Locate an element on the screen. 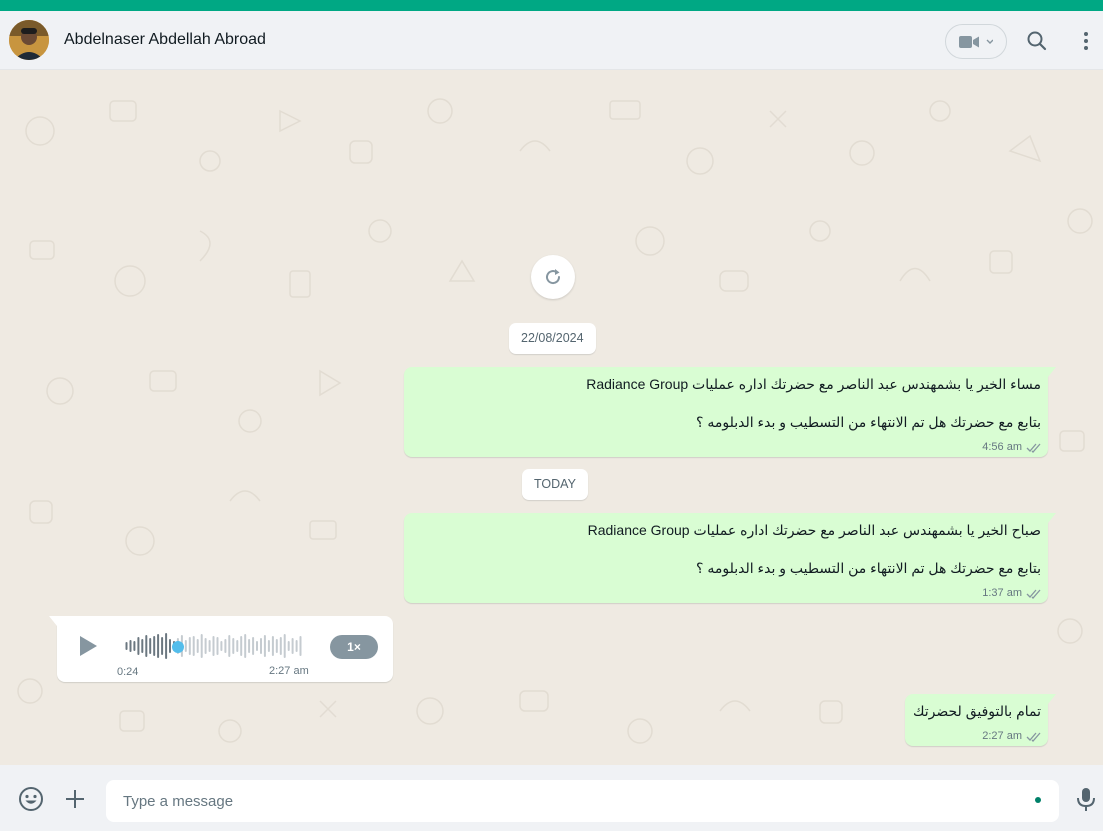 This screenshot has height=831, width=1103. message-time: 1:37 am is located at coordinates (1002, 593).